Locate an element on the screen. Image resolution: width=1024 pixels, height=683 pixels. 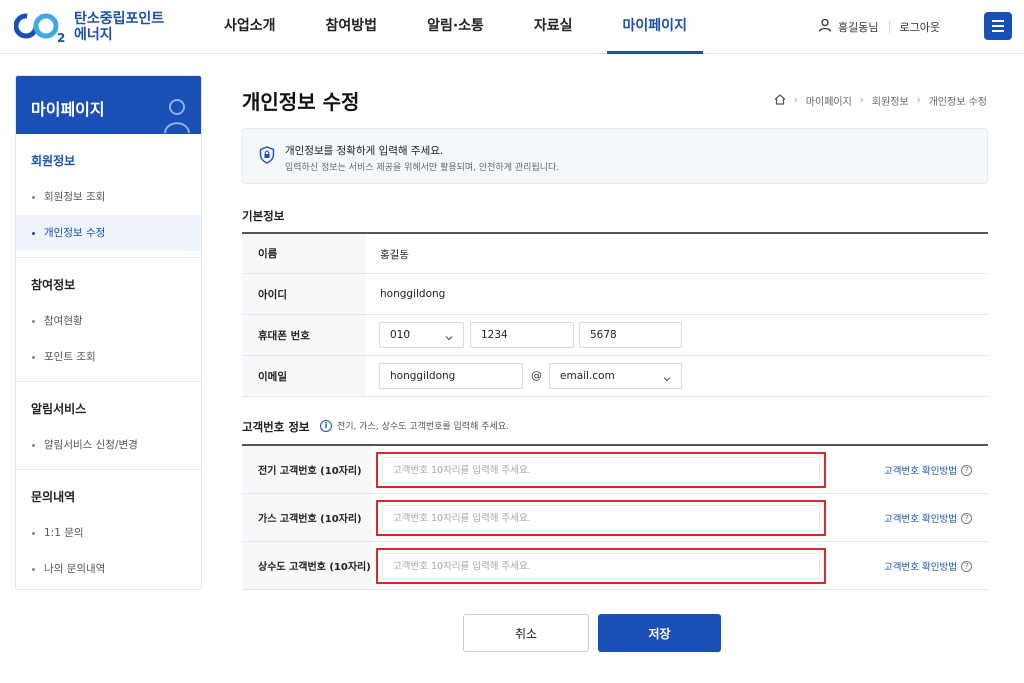
info-icon: i is located at coordinates (326, 425).